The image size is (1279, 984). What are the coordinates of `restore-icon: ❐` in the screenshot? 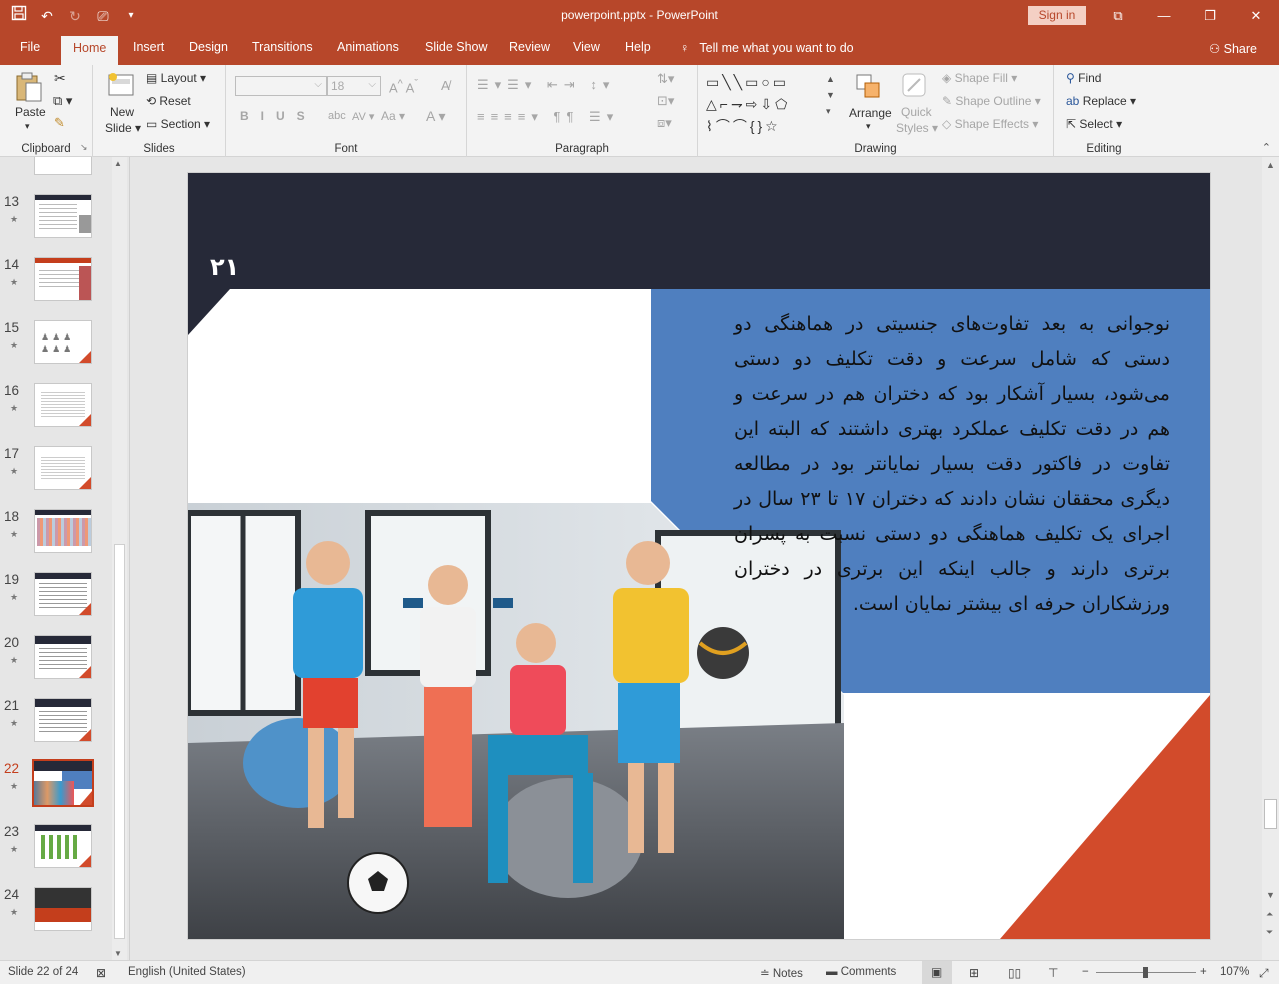 It's located at (1210, 16).